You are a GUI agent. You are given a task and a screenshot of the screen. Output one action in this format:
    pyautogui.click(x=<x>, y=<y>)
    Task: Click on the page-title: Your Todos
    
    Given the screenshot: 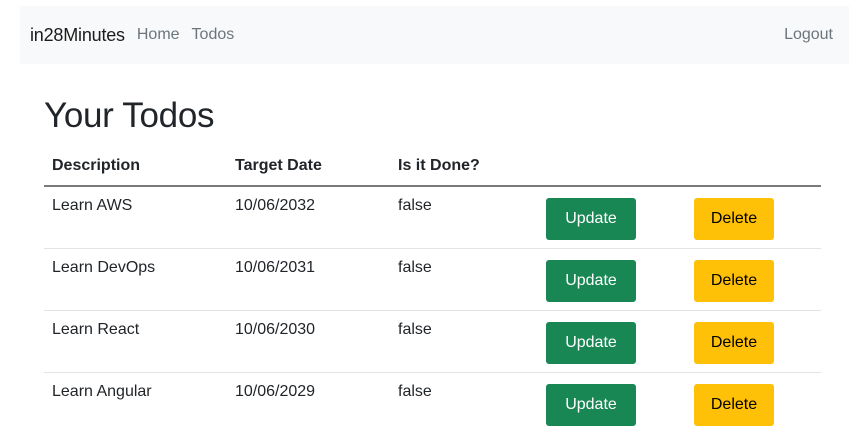 What is the action you would take?
    pyautogui.click(x=129, y=115)
    